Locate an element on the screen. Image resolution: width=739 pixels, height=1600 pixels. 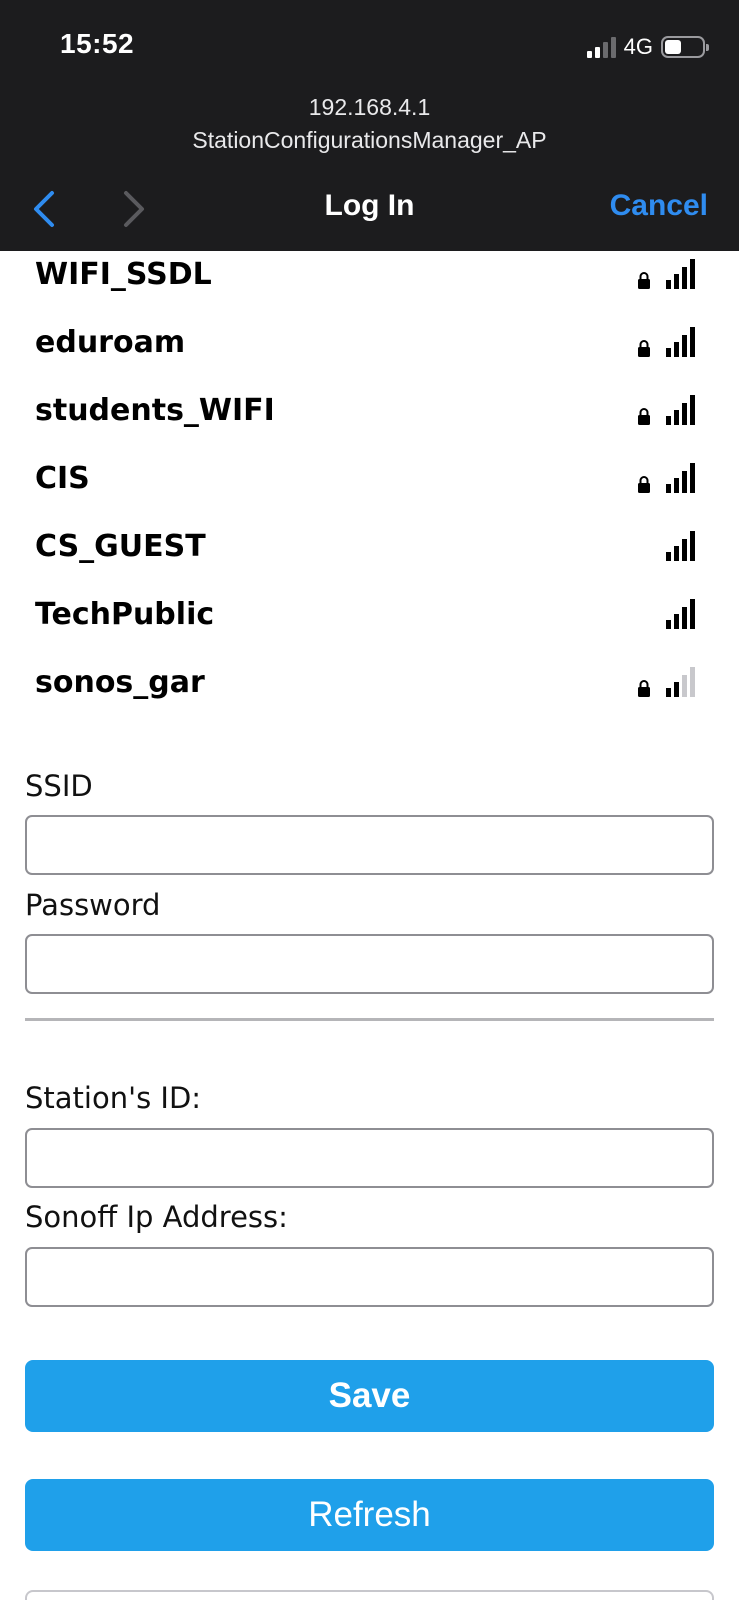
ssid-label: SSID is located at coordinates (59, 786).